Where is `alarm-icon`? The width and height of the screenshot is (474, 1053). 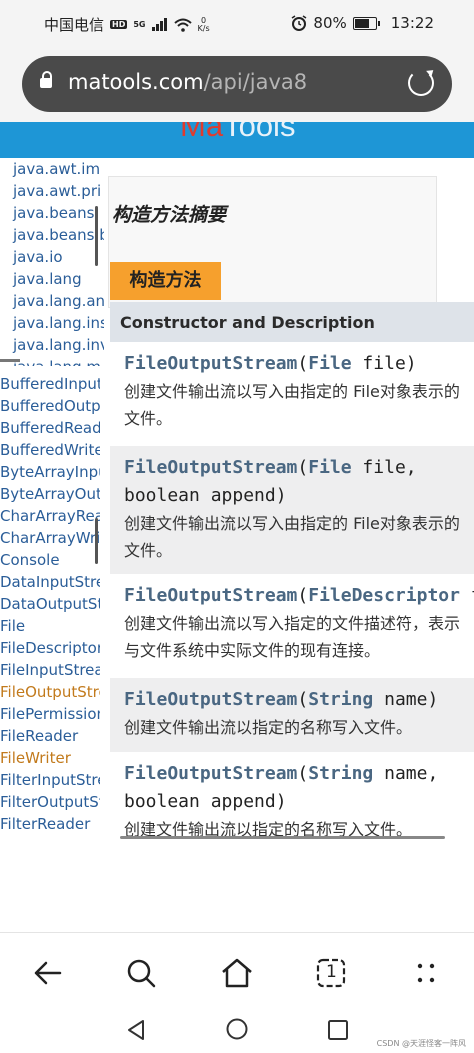
alarm-icon is located at coordinates (299, 23).